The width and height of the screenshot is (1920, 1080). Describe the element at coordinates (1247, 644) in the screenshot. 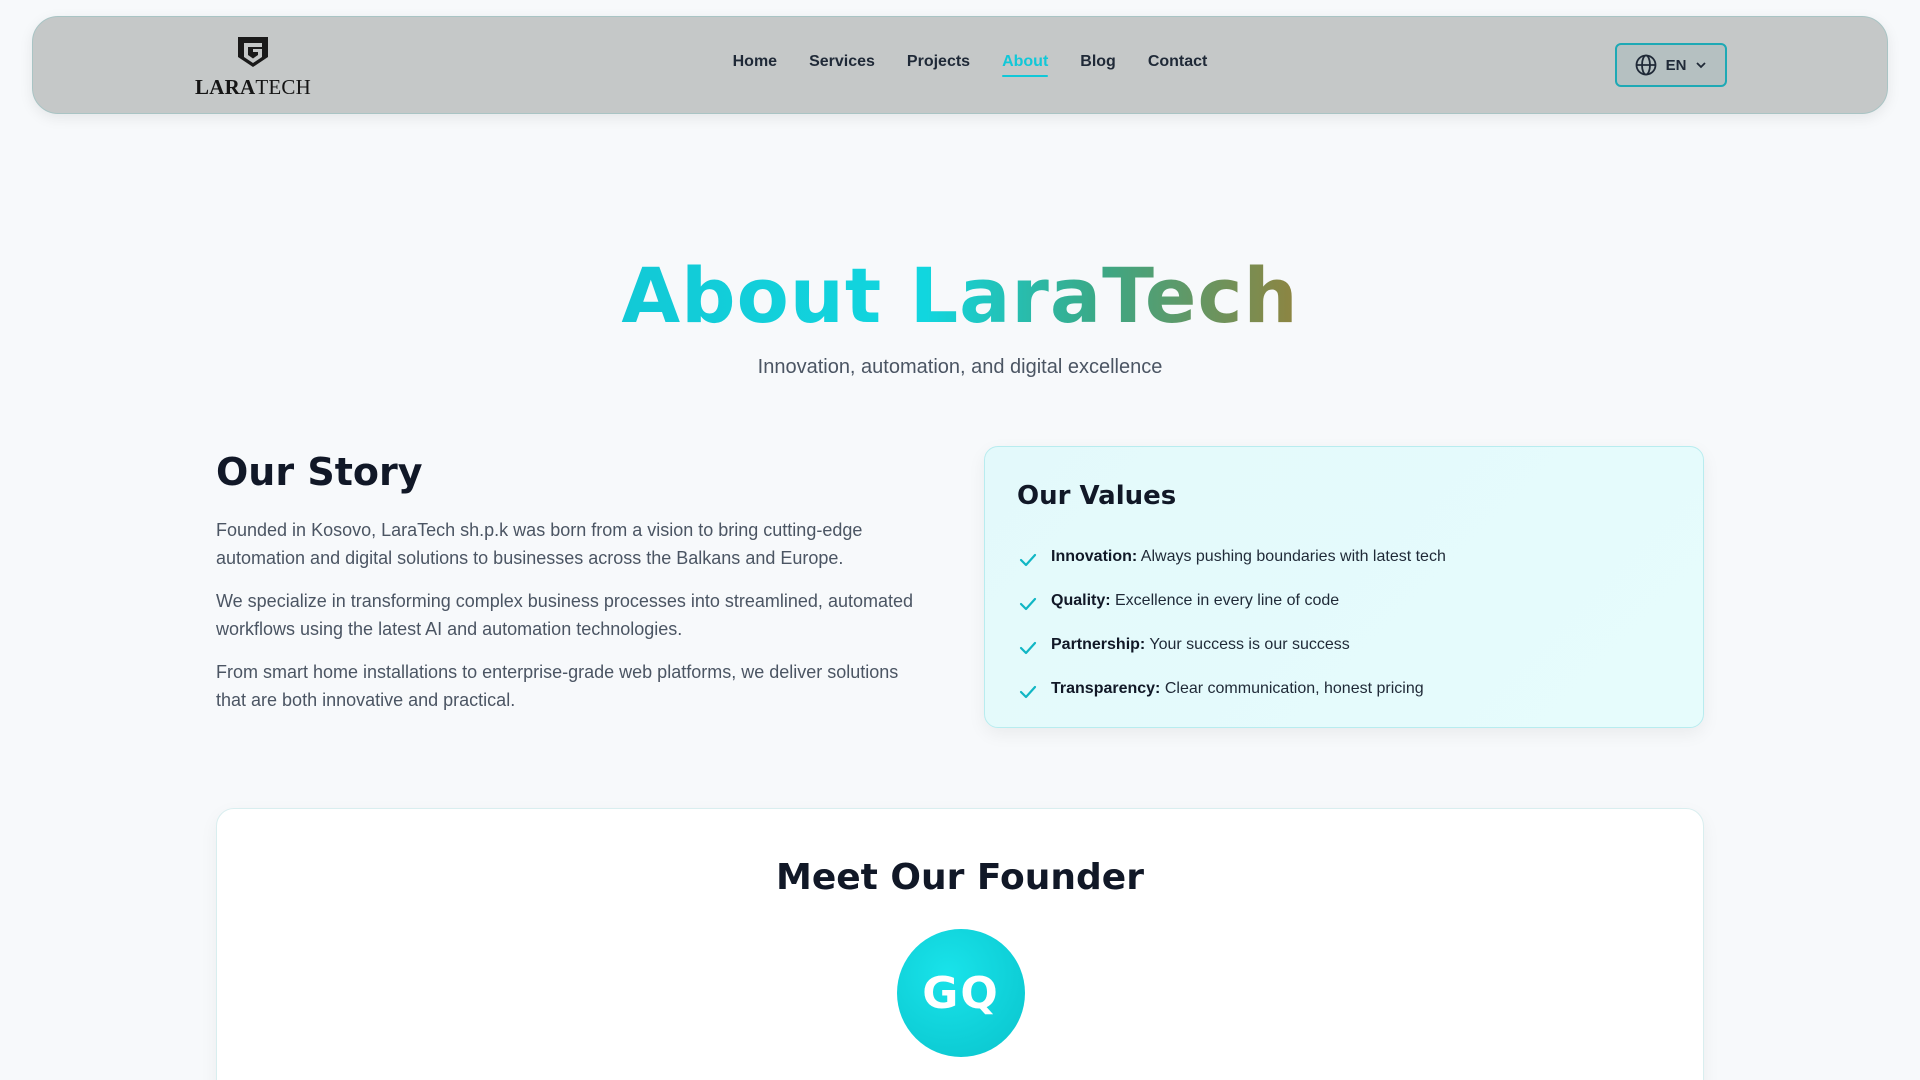

I see `value-description: Your success is our success` at that location.